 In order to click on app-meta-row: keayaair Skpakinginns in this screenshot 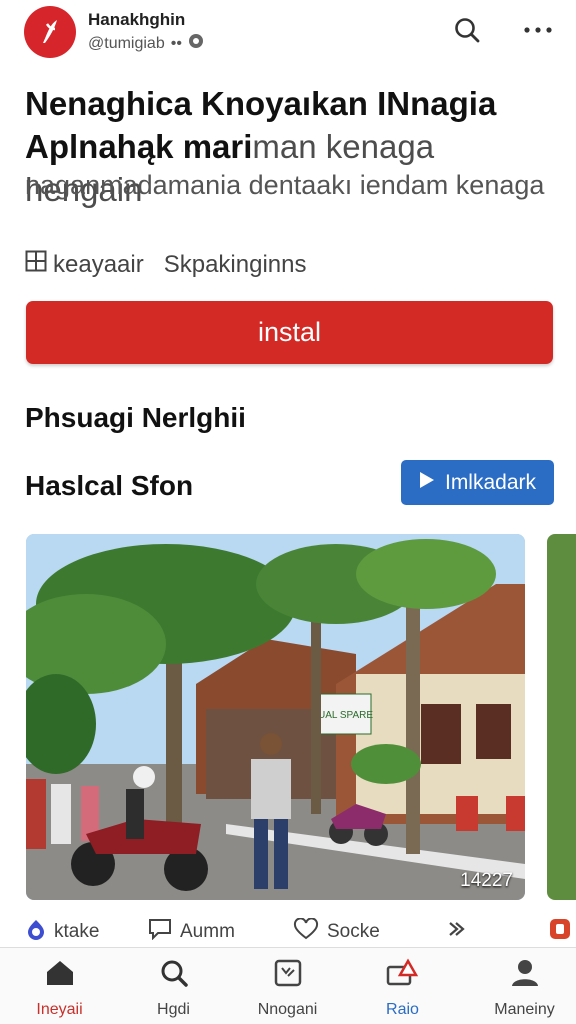, I will do `click(165, 264)`.